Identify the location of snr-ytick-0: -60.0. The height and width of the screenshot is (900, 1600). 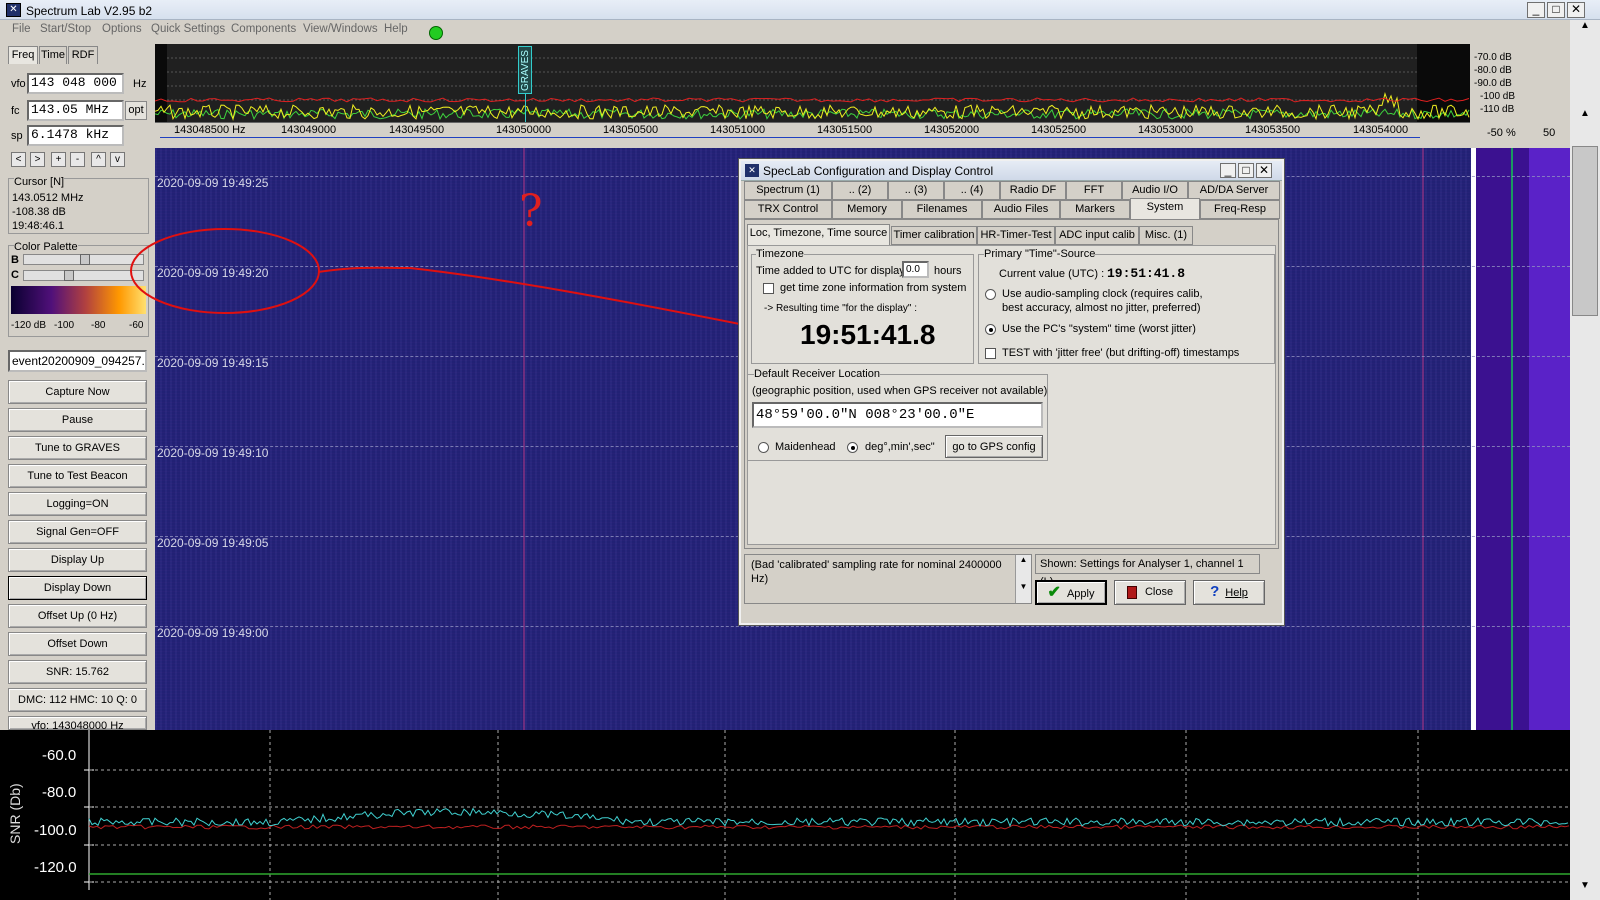
(59, 755).